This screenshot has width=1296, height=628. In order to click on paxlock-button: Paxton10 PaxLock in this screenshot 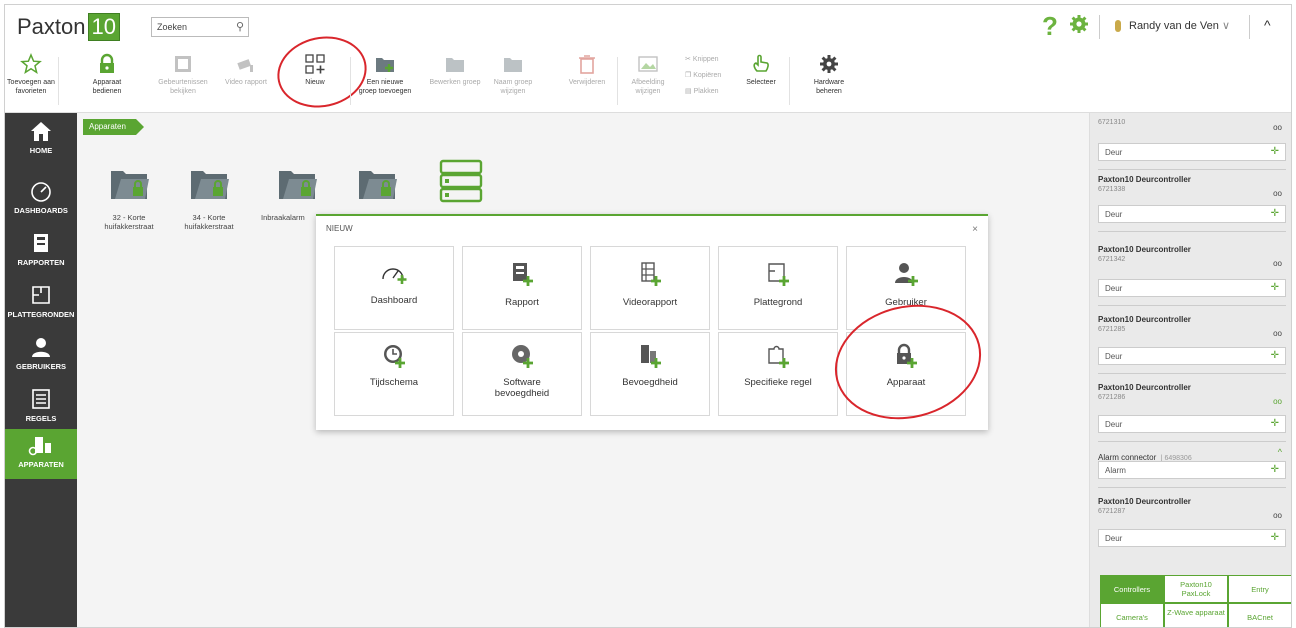, I will do `click(1196, 589)`.